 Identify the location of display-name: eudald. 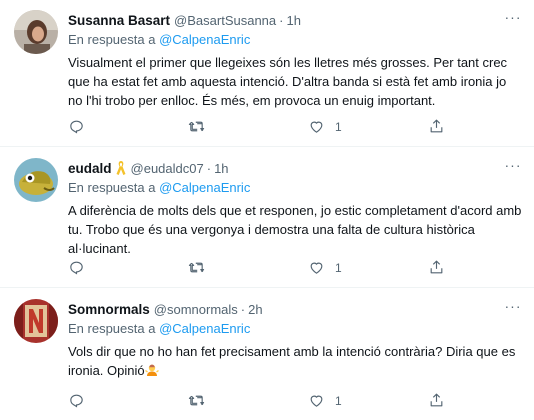
(90, 168).